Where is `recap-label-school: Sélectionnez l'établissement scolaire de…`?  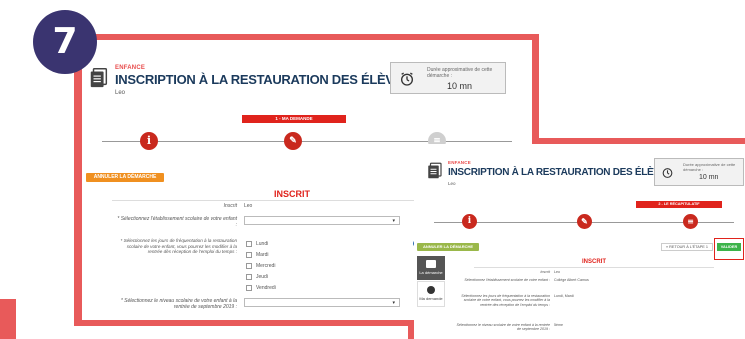
recap-label-school: Sélectionnez l'établissement scolaire de… is located at coordinates (507, 280).